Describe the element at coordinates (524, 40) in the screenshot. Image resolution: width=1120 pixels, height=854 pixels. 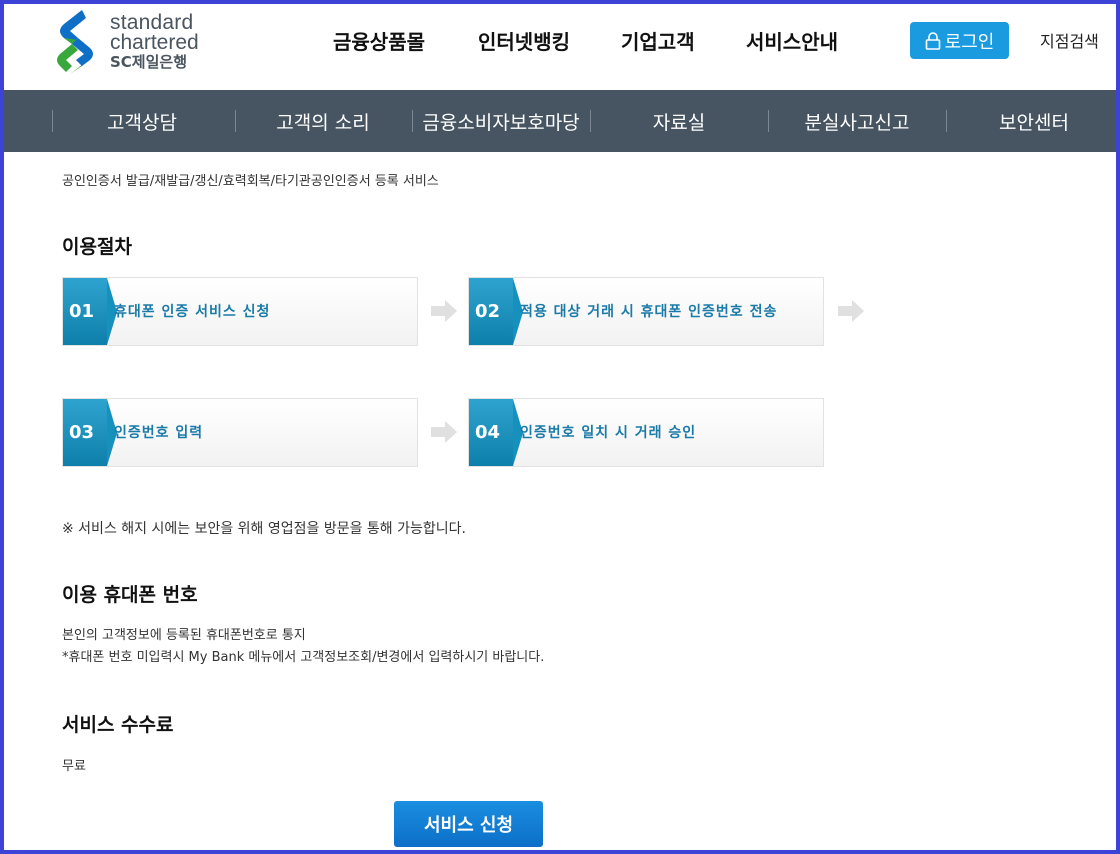
I see `nav-internet-banking: 인터넷뱅킹` at that location.